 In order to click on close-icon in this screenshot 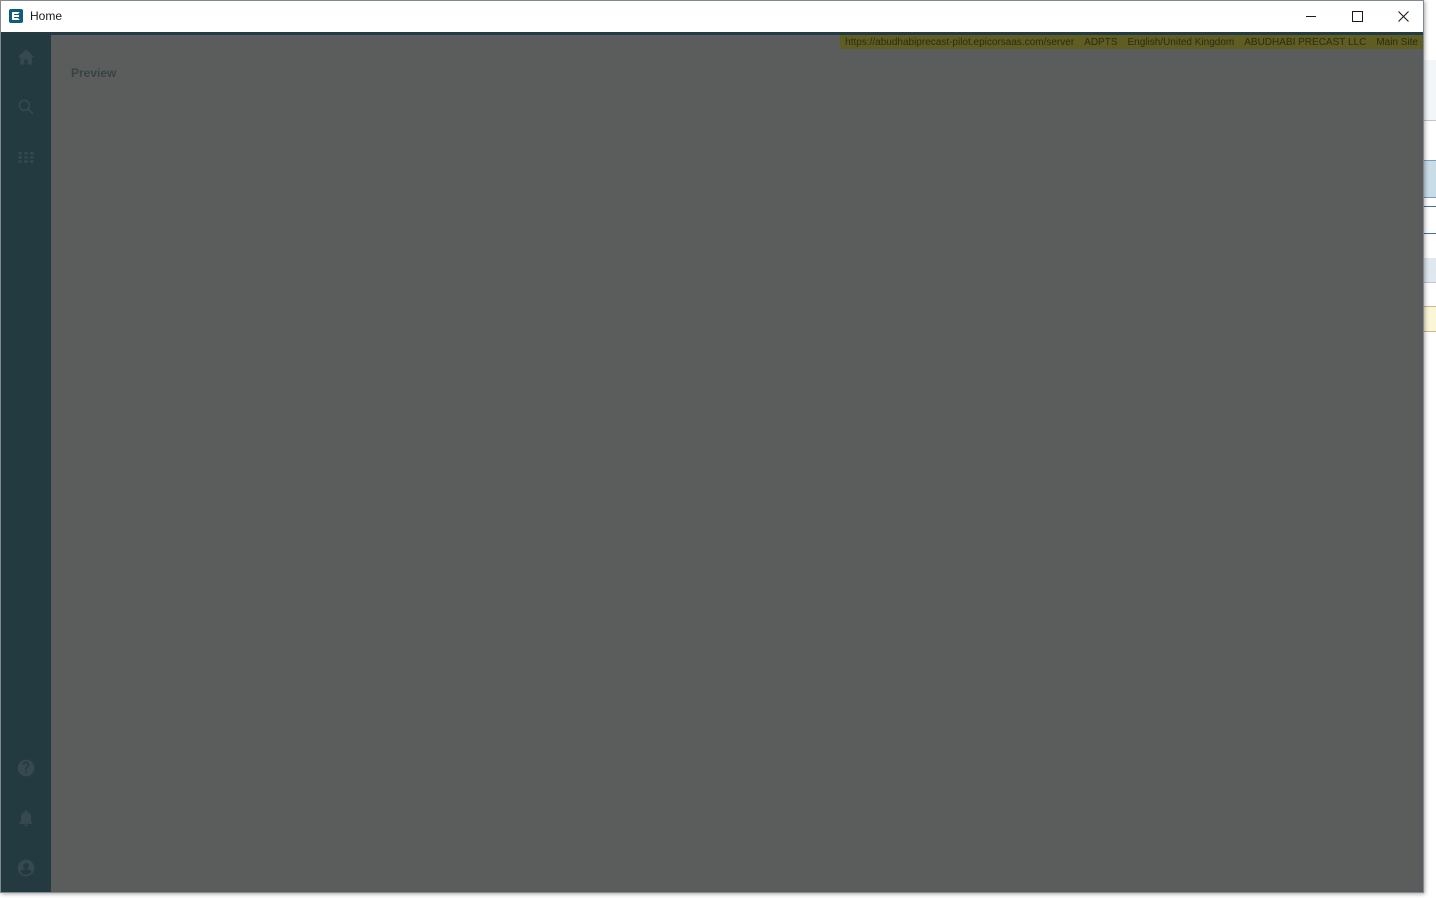, I will do `click(1403, 16)`.